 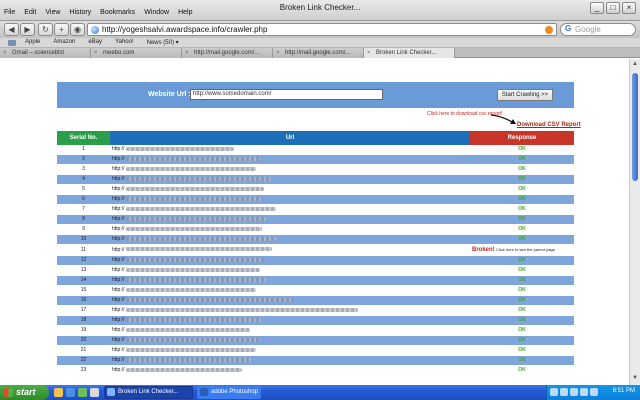 What do you see at coordinates (30, 12) in the screenshot?
I see `menu-item-edit: Edit` at bounding box center [30, 12].